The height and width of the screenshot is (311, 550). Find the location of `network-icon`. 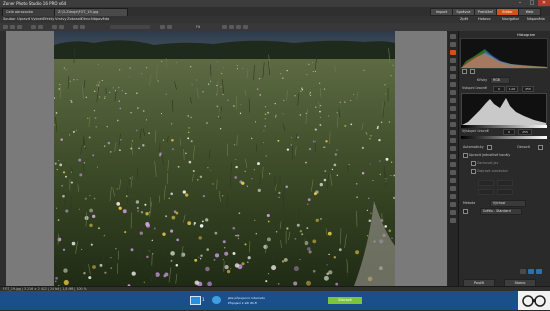

network-icon is located at coordinates (216, 300).